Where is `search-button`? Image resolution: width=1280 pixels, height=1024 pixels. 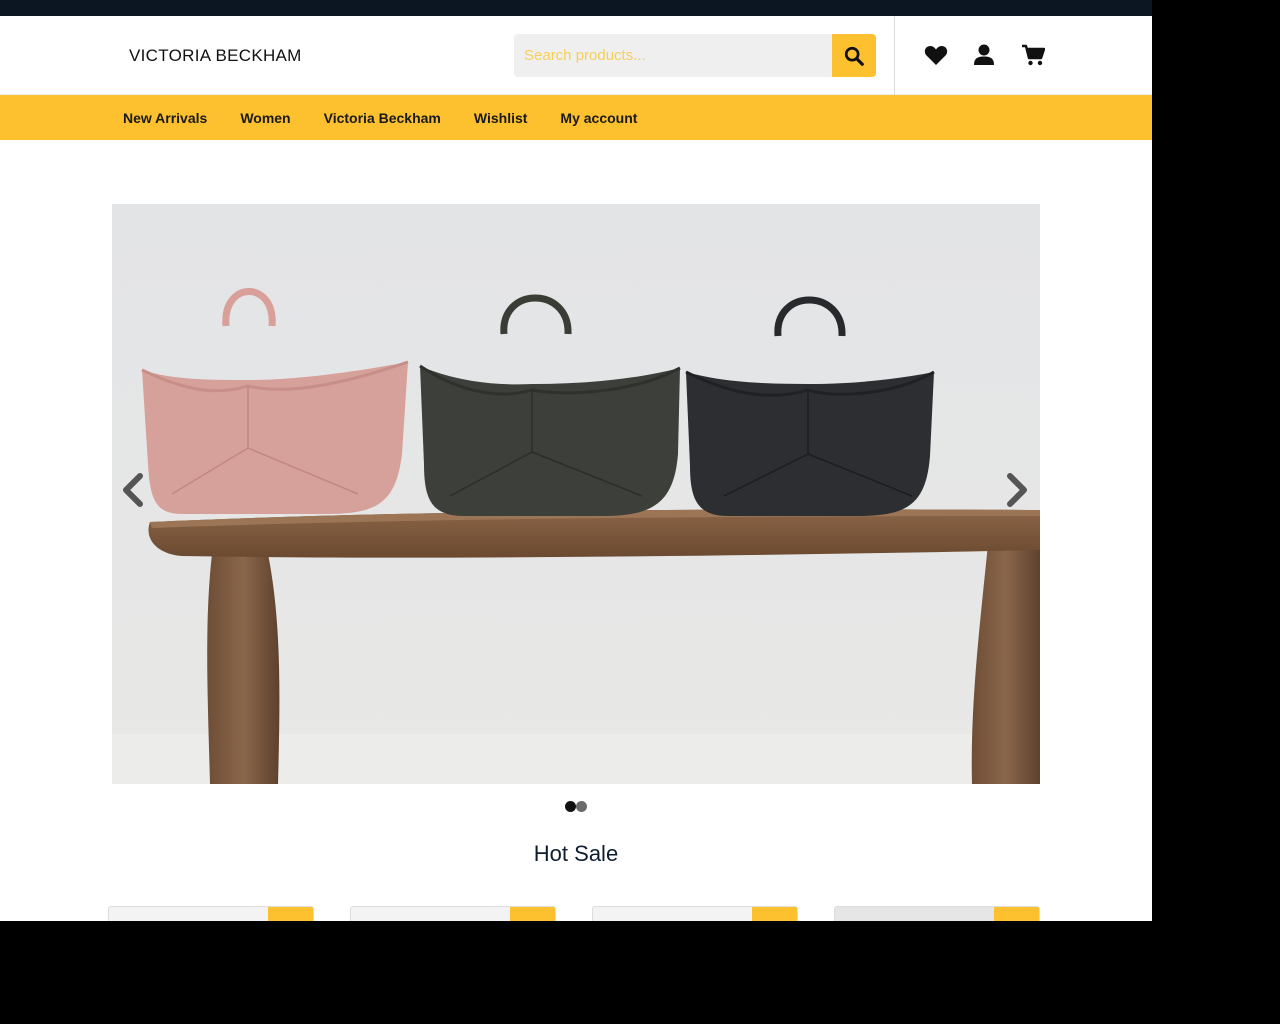 search-button is located at coordinates (854, 55).